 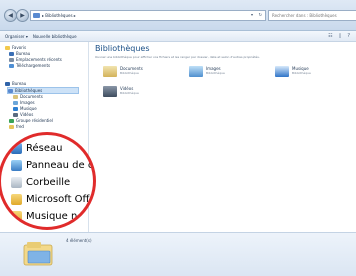 What do you see at coordinates (15, 83) in the screenshot?
I see `nav-desktop: Bureau` at bounding box center [15, 83].